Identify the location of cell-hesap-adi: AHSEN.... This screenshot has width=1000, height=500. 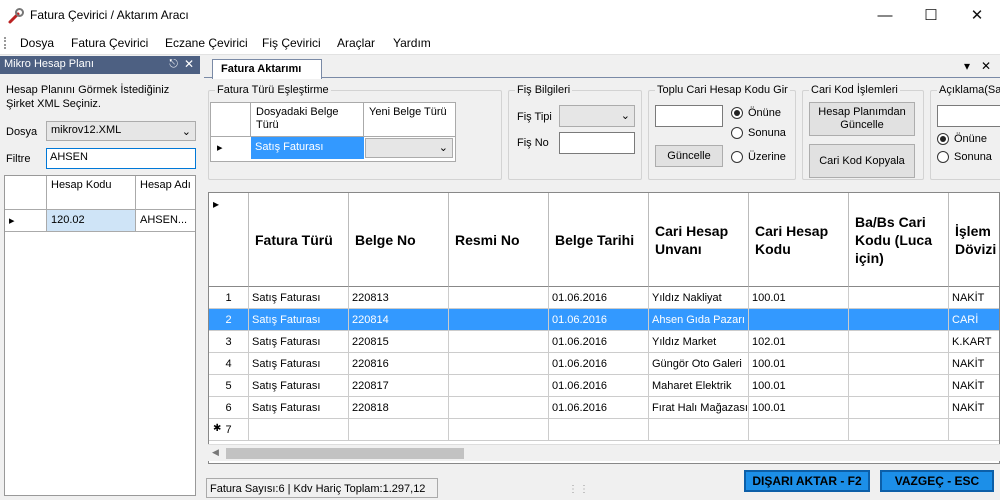
(165, 221).